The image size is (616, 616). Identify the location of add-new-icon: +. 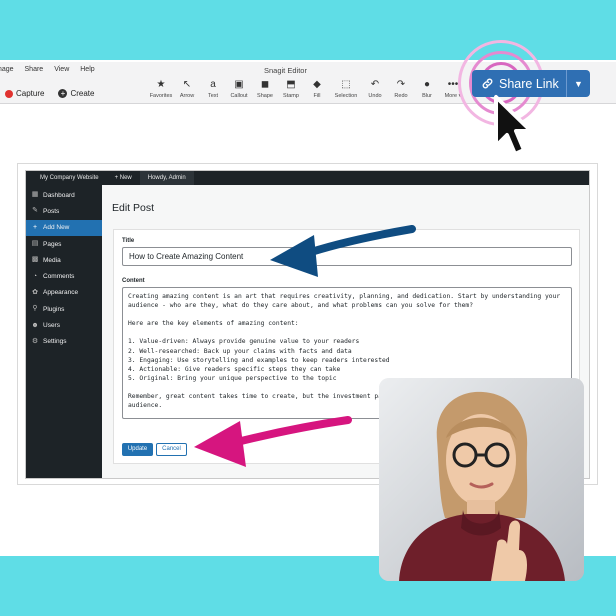
(35, 227).